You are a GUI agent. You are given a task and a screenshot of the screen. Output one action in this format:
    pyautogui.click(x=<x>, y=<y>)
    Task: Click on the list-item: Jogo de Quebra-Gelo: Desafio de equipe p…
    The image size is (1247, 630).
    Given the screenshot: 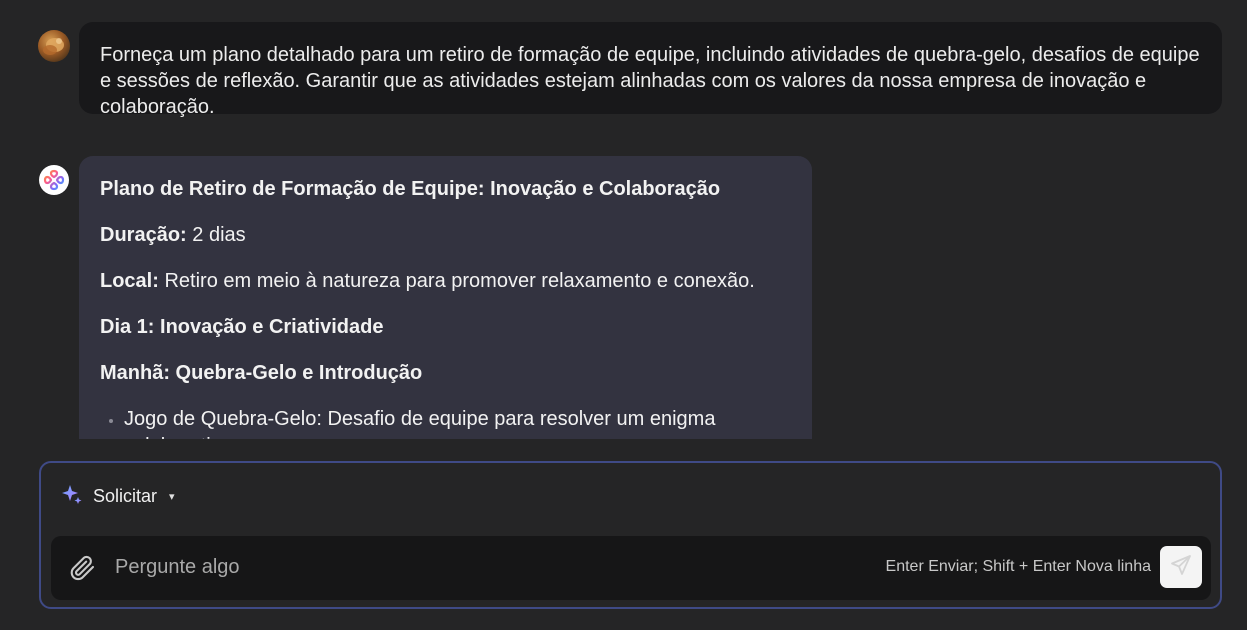 What is the action you would take?
    pyautogui.click(x=457, y=422)
    